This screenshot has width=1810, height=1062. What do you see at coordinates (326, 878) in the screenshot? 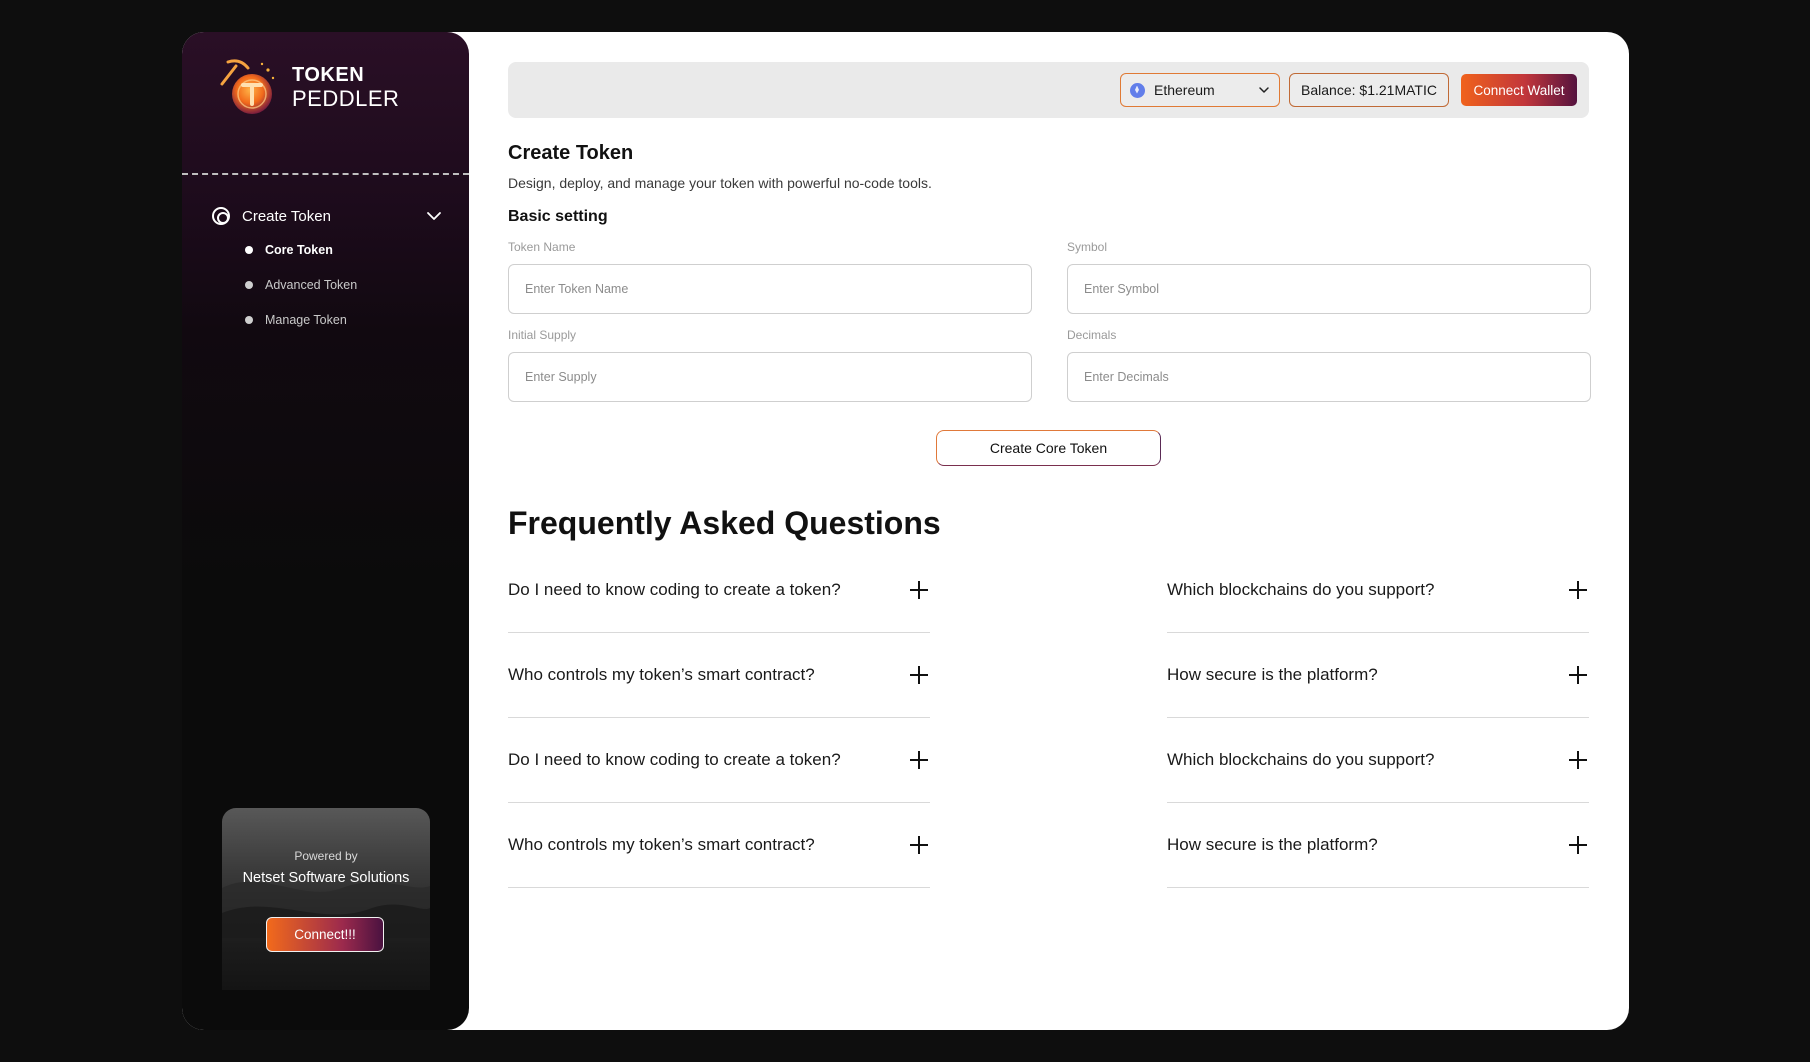
I see `company-name: Netset Software Solutions` at bounding box center [326, 878].